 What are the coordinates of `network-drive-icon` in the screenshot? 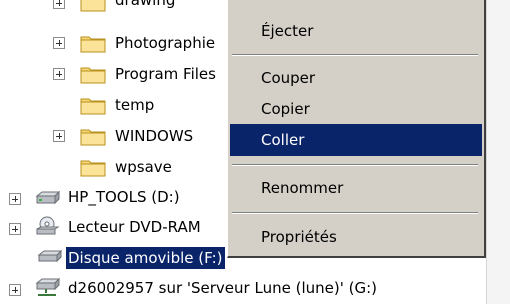 It's located at (48, 286).